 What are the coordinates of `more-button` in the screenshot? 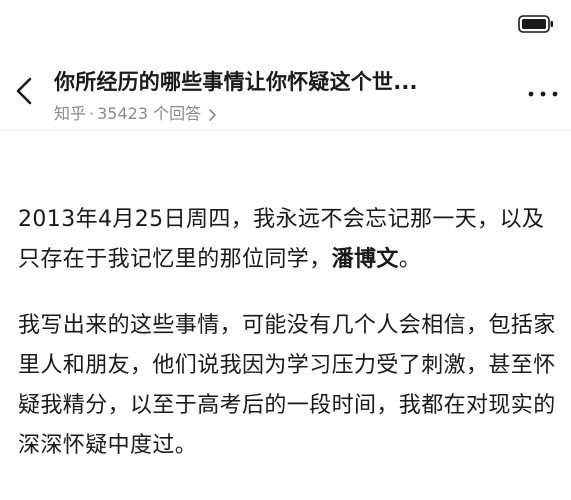 It's located at (543, 93).